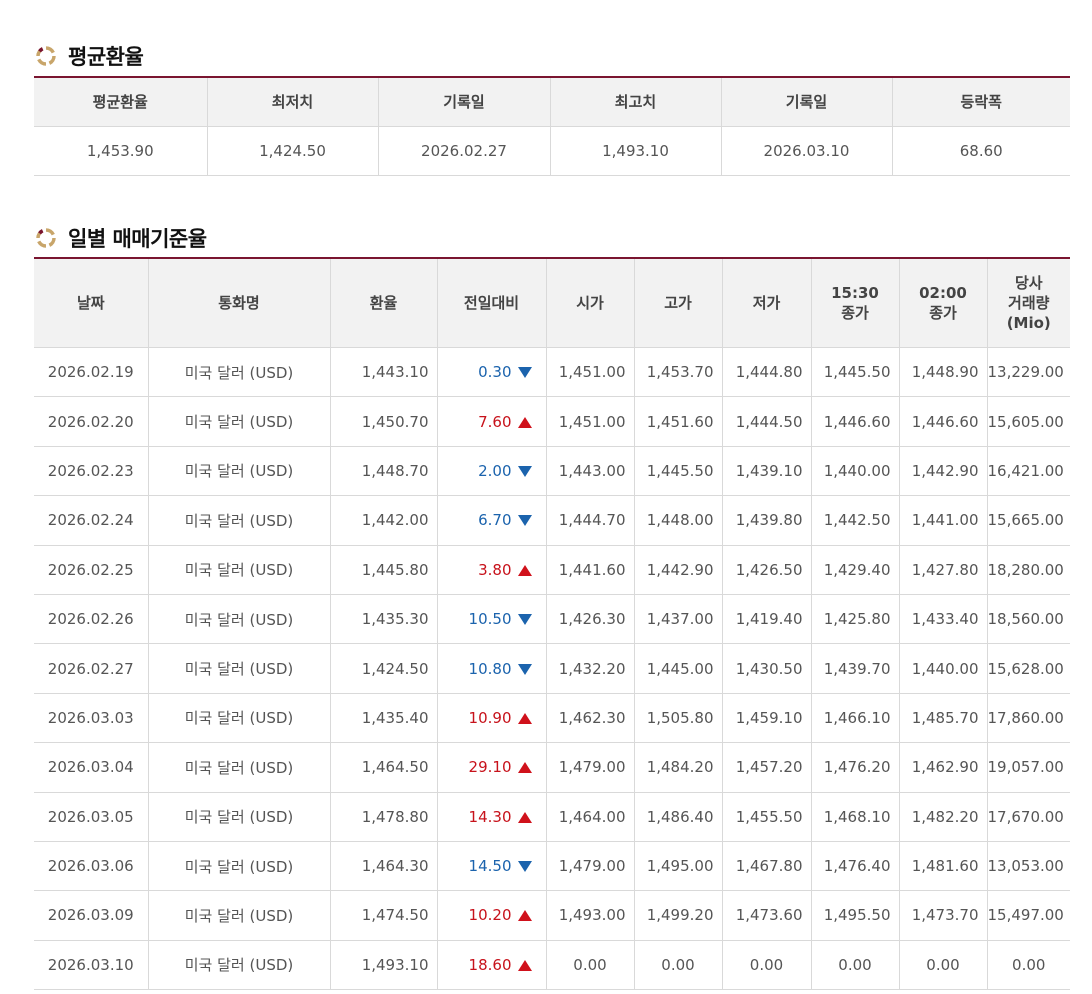 The height and width of the screenshot is (994, 1092). What do you see at coordinates (943, 302) in the screenshot?
I see `header-close-0200: 02:00 종가` at bounding box center [943, 302].